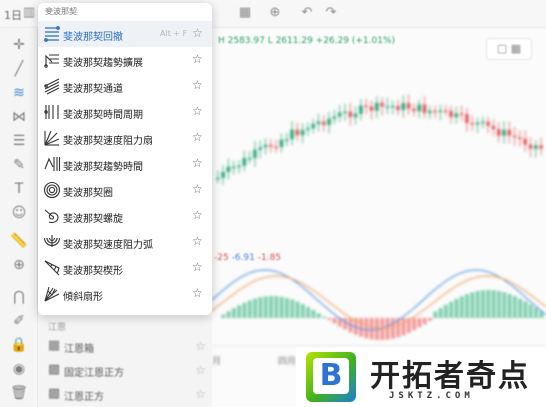 The width and height of the screenshot is (546, 407). What do you see at coordinates (125, 394) in the screenshot?
I see `list-item-gann-square: ▩ 江恩正方 ☆` at bounding box center [125, 394].